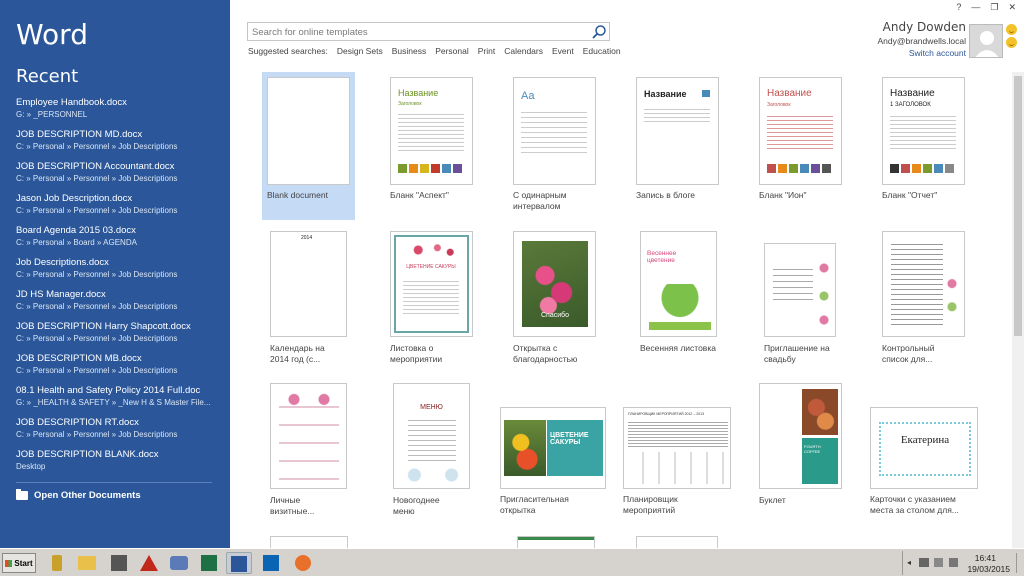 Image resolution: width=1024 pixels, height=576 pixels. I want to click on template-wedding-invitation: Приглашение на свадьбу, so click(805, 306).